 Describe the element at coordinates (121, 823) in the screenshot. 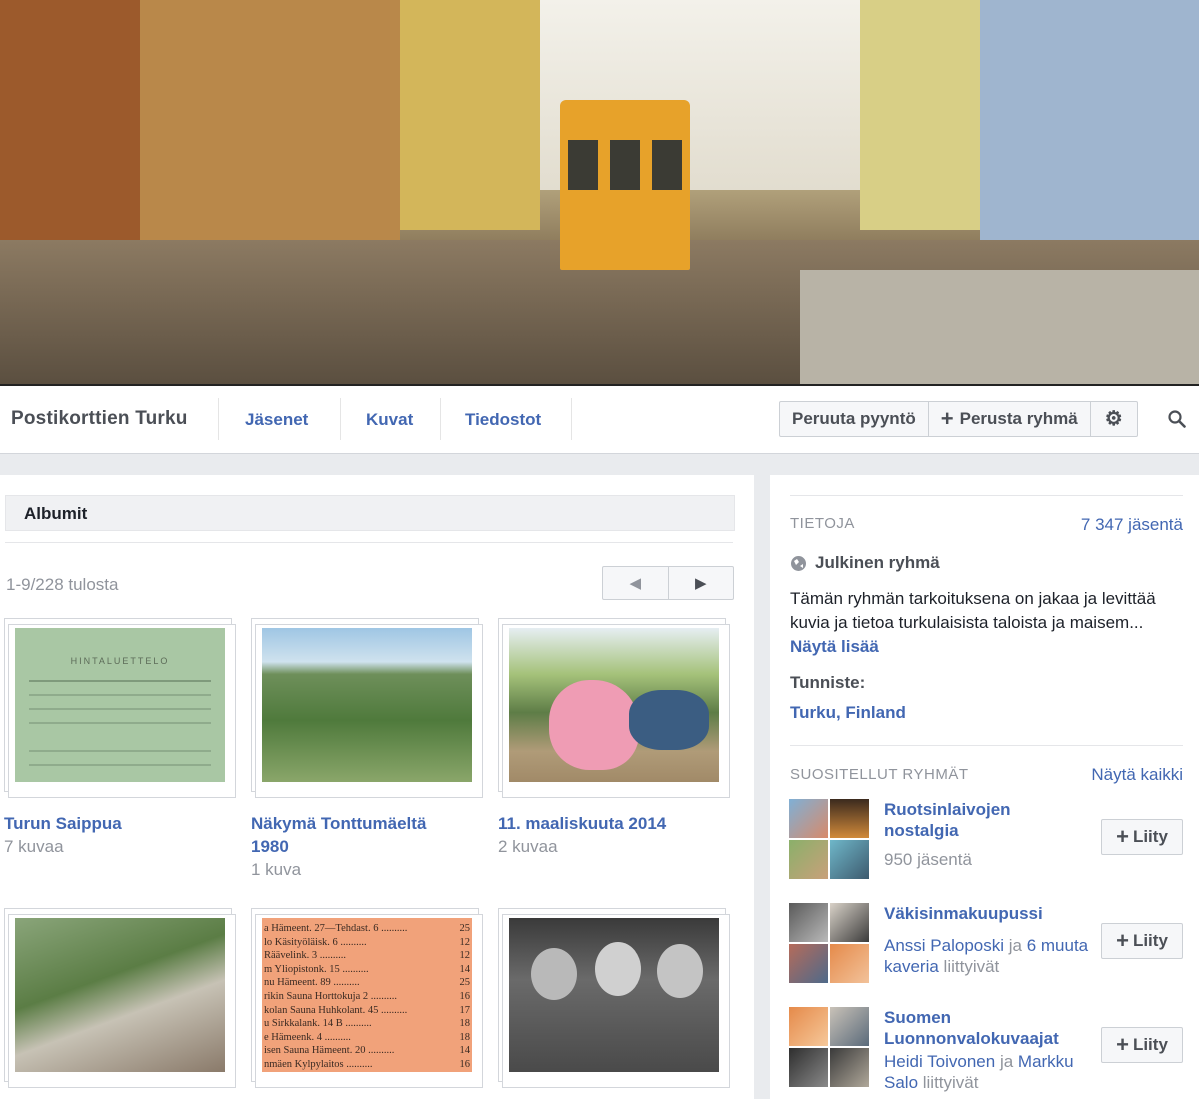

I see `album-title: Turun Saippua` at that location.